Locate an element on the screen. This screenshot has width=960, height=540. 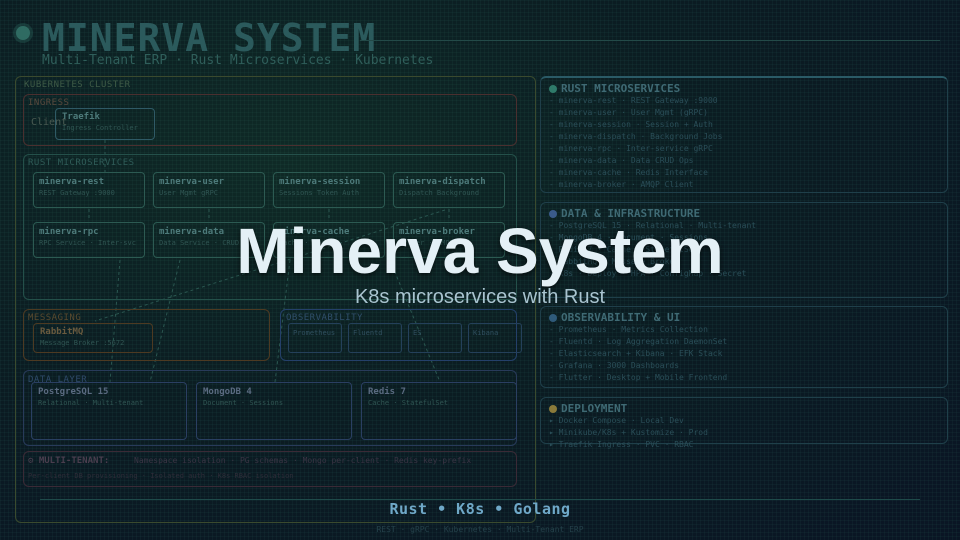
node-name: minerva-rest is located at coordinates (72, 182).